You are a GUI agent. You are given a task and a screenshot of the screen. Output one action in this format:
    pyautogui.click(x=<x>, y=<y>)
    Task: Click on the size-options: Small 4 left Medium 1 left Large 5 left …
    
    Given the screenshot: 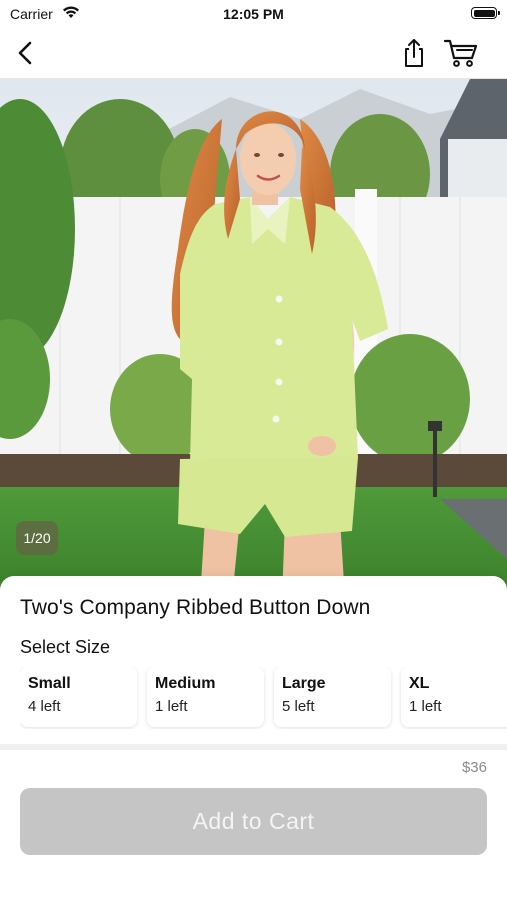 What is the action you would take?
    pyautogui.click(x=263, y=698)
    